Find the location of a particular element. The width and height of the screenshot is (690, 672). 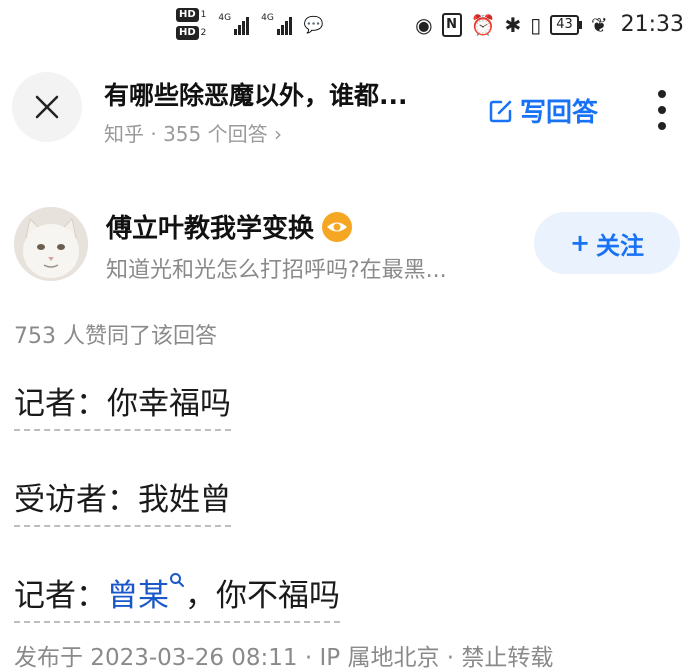

publish-info: 发布于 2023-03-26 08:11 · IP 属地北京 · 禁止转载 is located at coordinates (284, 658).